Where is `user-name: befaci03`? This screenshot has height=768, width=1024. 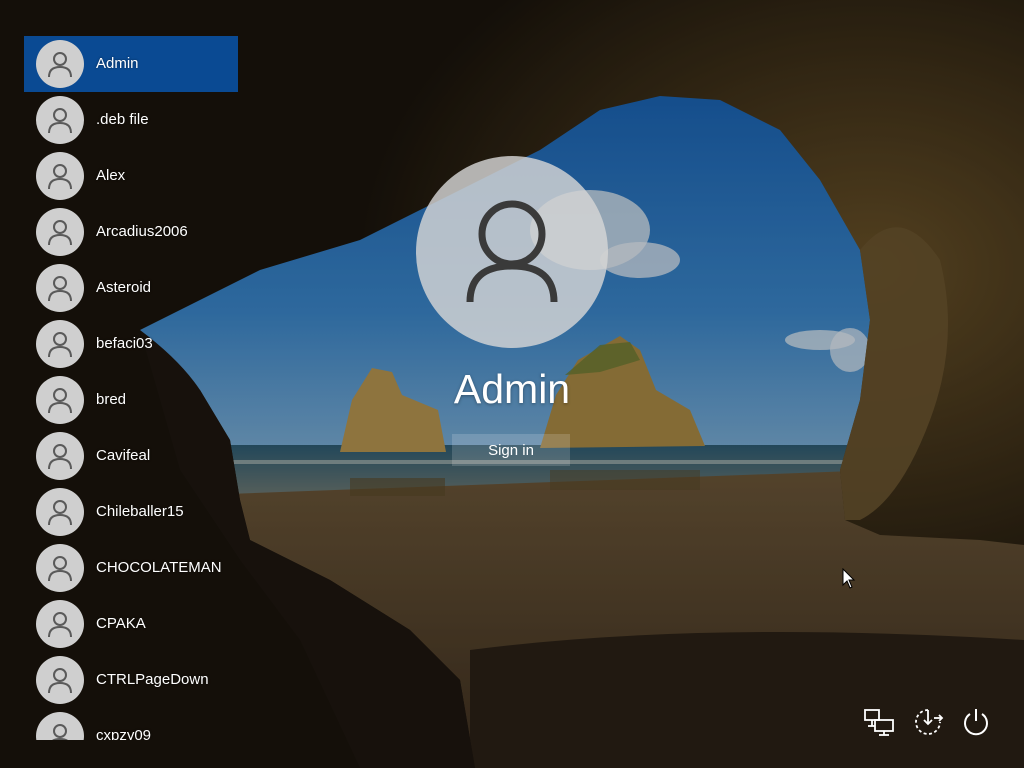
user-name: befaci03 is located at coordinates (124, 343).